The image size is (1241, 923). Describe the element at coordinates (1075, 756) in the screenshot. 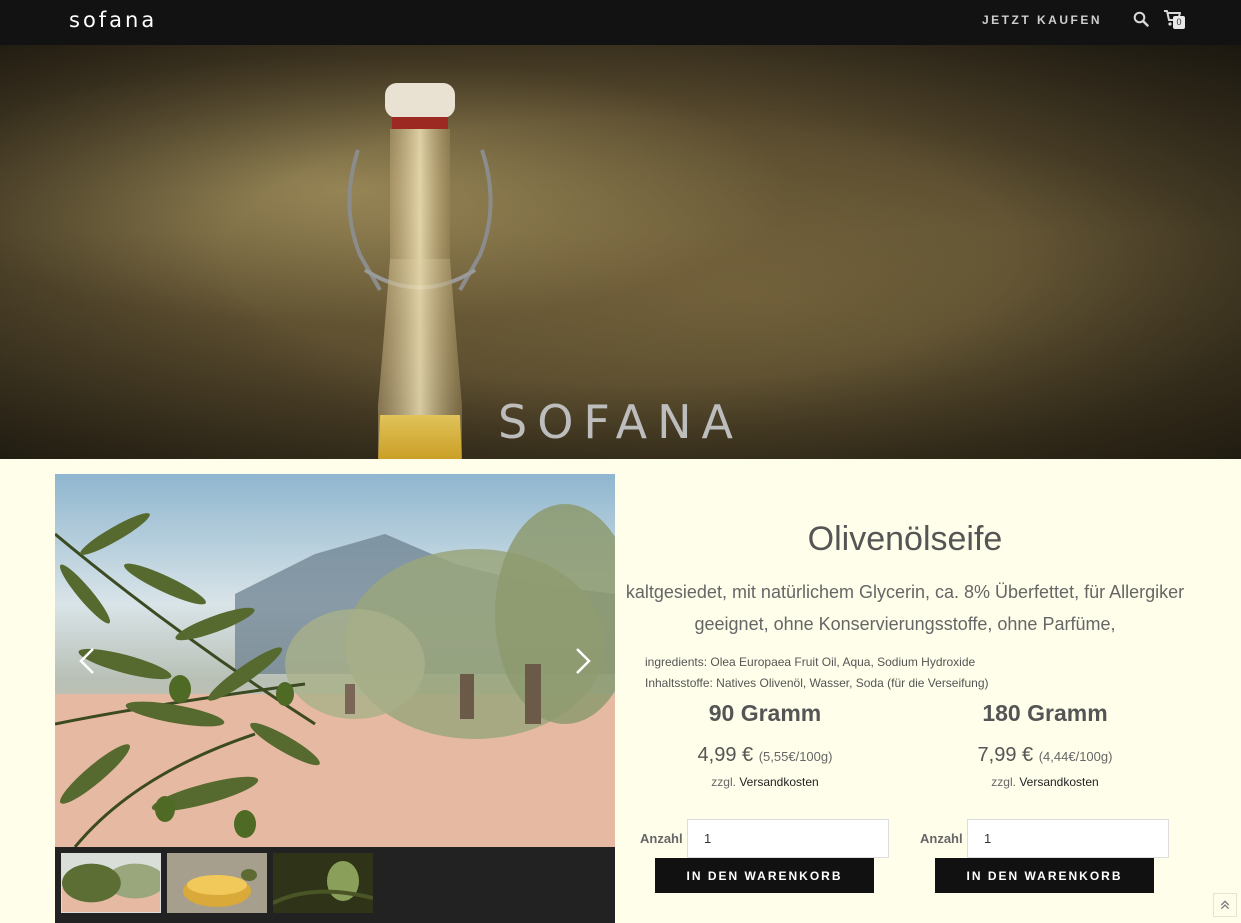

I see `unit-price: (4,44€/100g)` at that location.